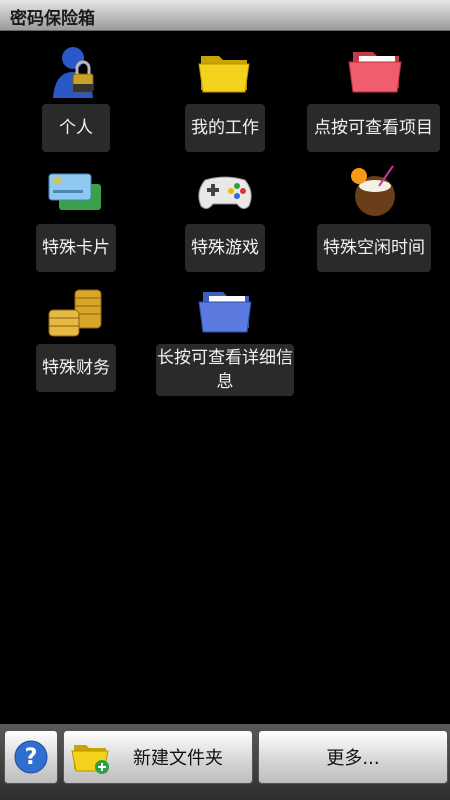  I want to click on grid-item-personal: 个人, so click(75, 99).